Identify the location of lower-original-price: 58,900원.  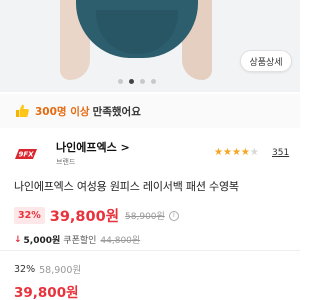
(60, 270).